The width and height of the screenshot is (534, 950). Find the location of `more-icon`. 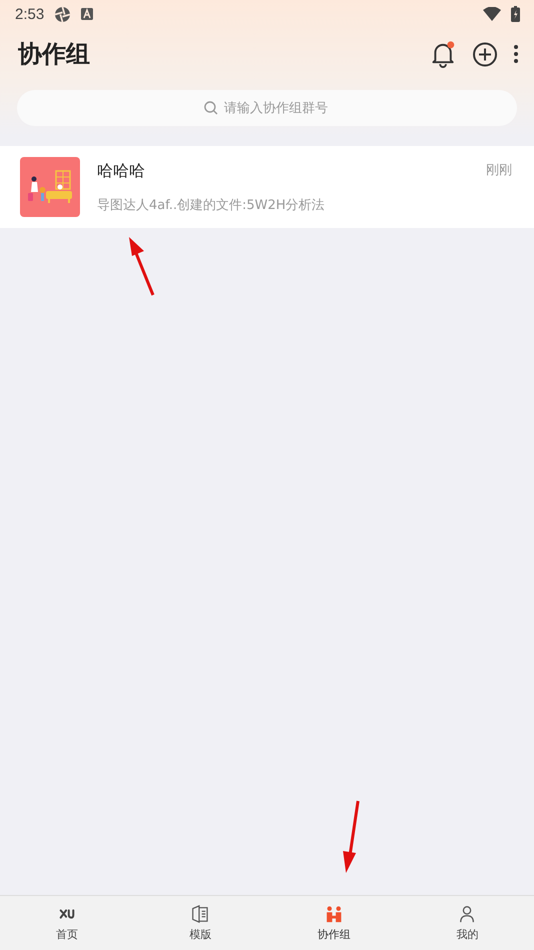

more-icon is located at coordinates (516, 54).